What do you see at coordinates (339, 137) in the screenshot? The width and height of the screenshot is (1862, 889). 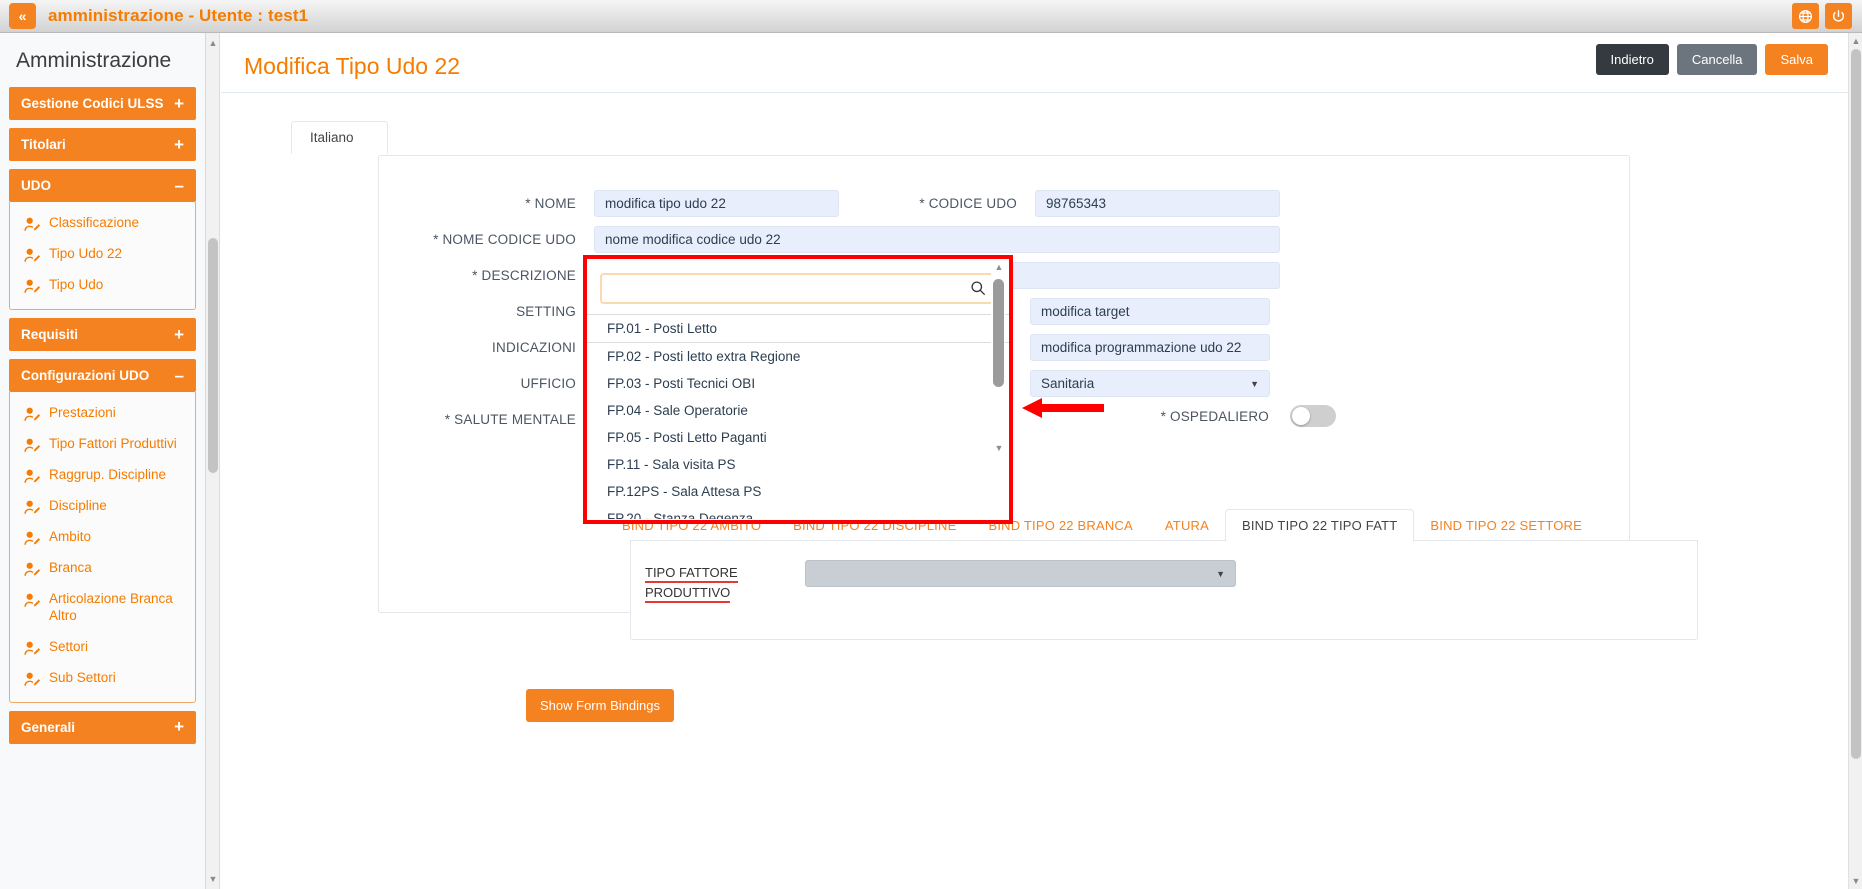 I see `language-tab-italiano: Italiano` at bounding box center [339, 137].